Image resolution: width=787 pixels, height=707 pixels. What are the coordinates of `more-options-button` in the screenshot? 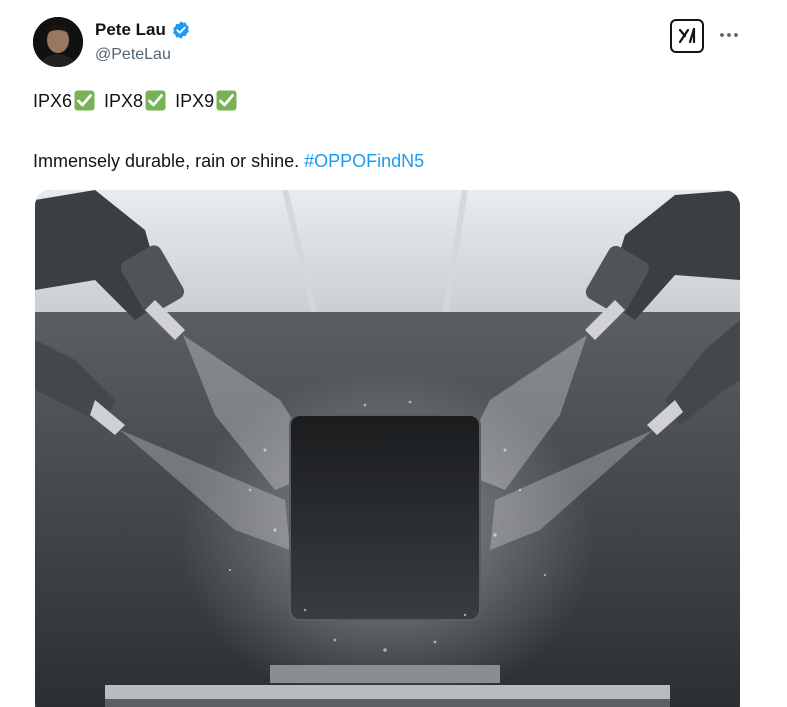 It's located at (729, 35).